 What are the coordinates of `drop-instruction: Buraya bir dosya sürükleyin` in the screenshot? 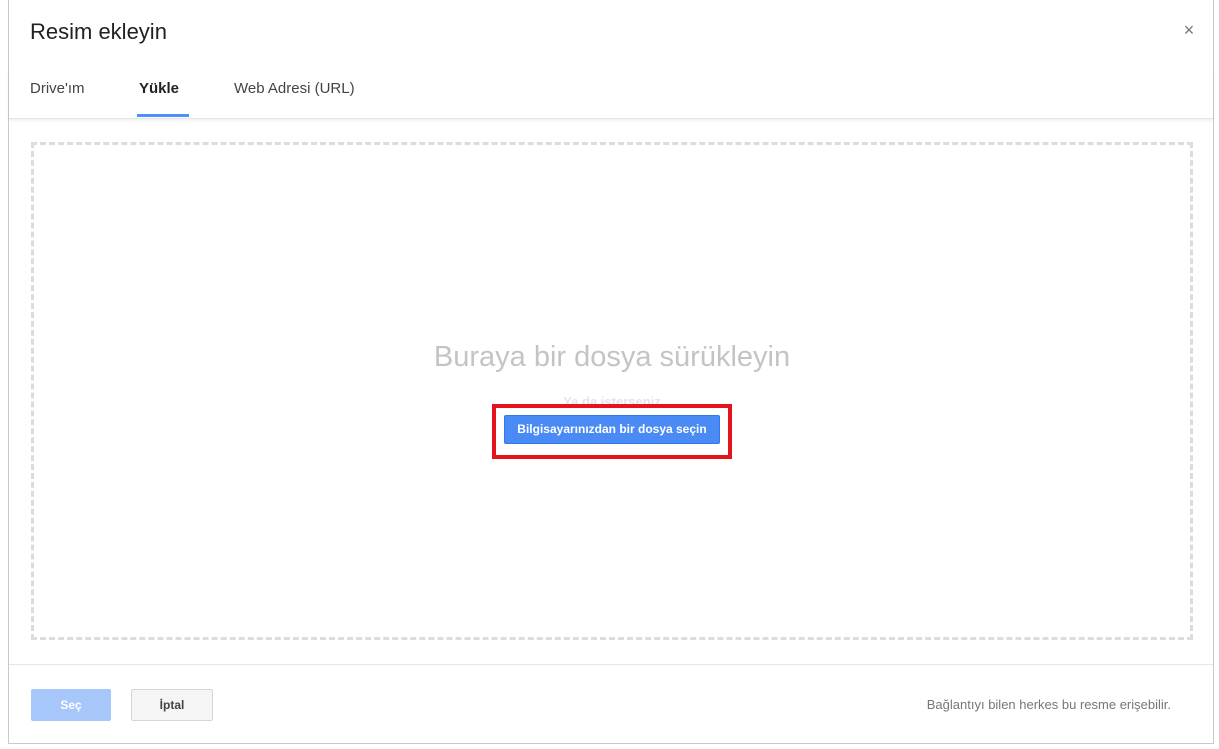 It's located at (612, 357).